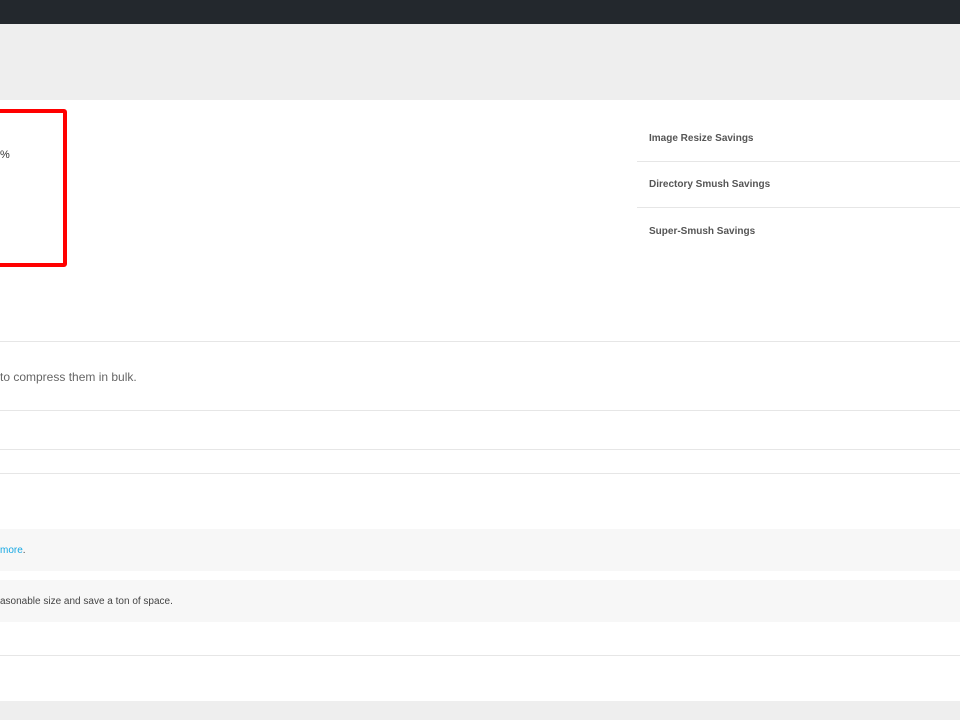  I want to click on highlight-annotation, so click(33, 188).